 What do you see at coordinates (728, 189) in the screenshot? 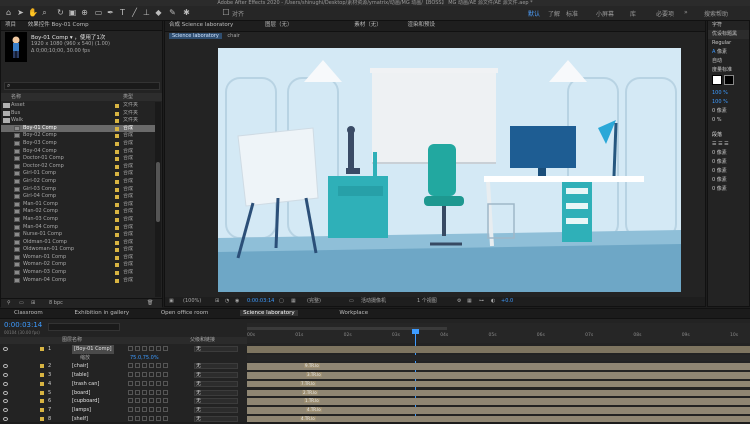
I see `space-after: 0 像素` at bounding box center [728, 189].